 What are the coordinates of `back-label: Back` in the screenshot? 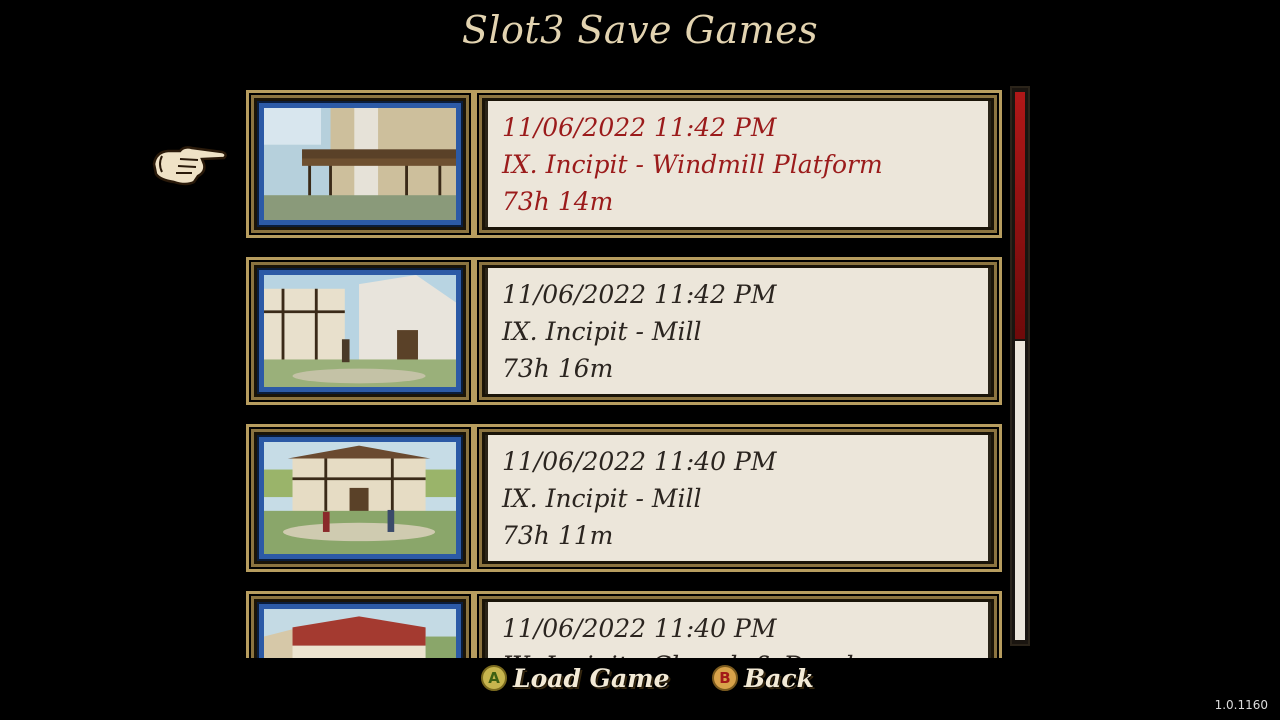 It's located at (779, 678).